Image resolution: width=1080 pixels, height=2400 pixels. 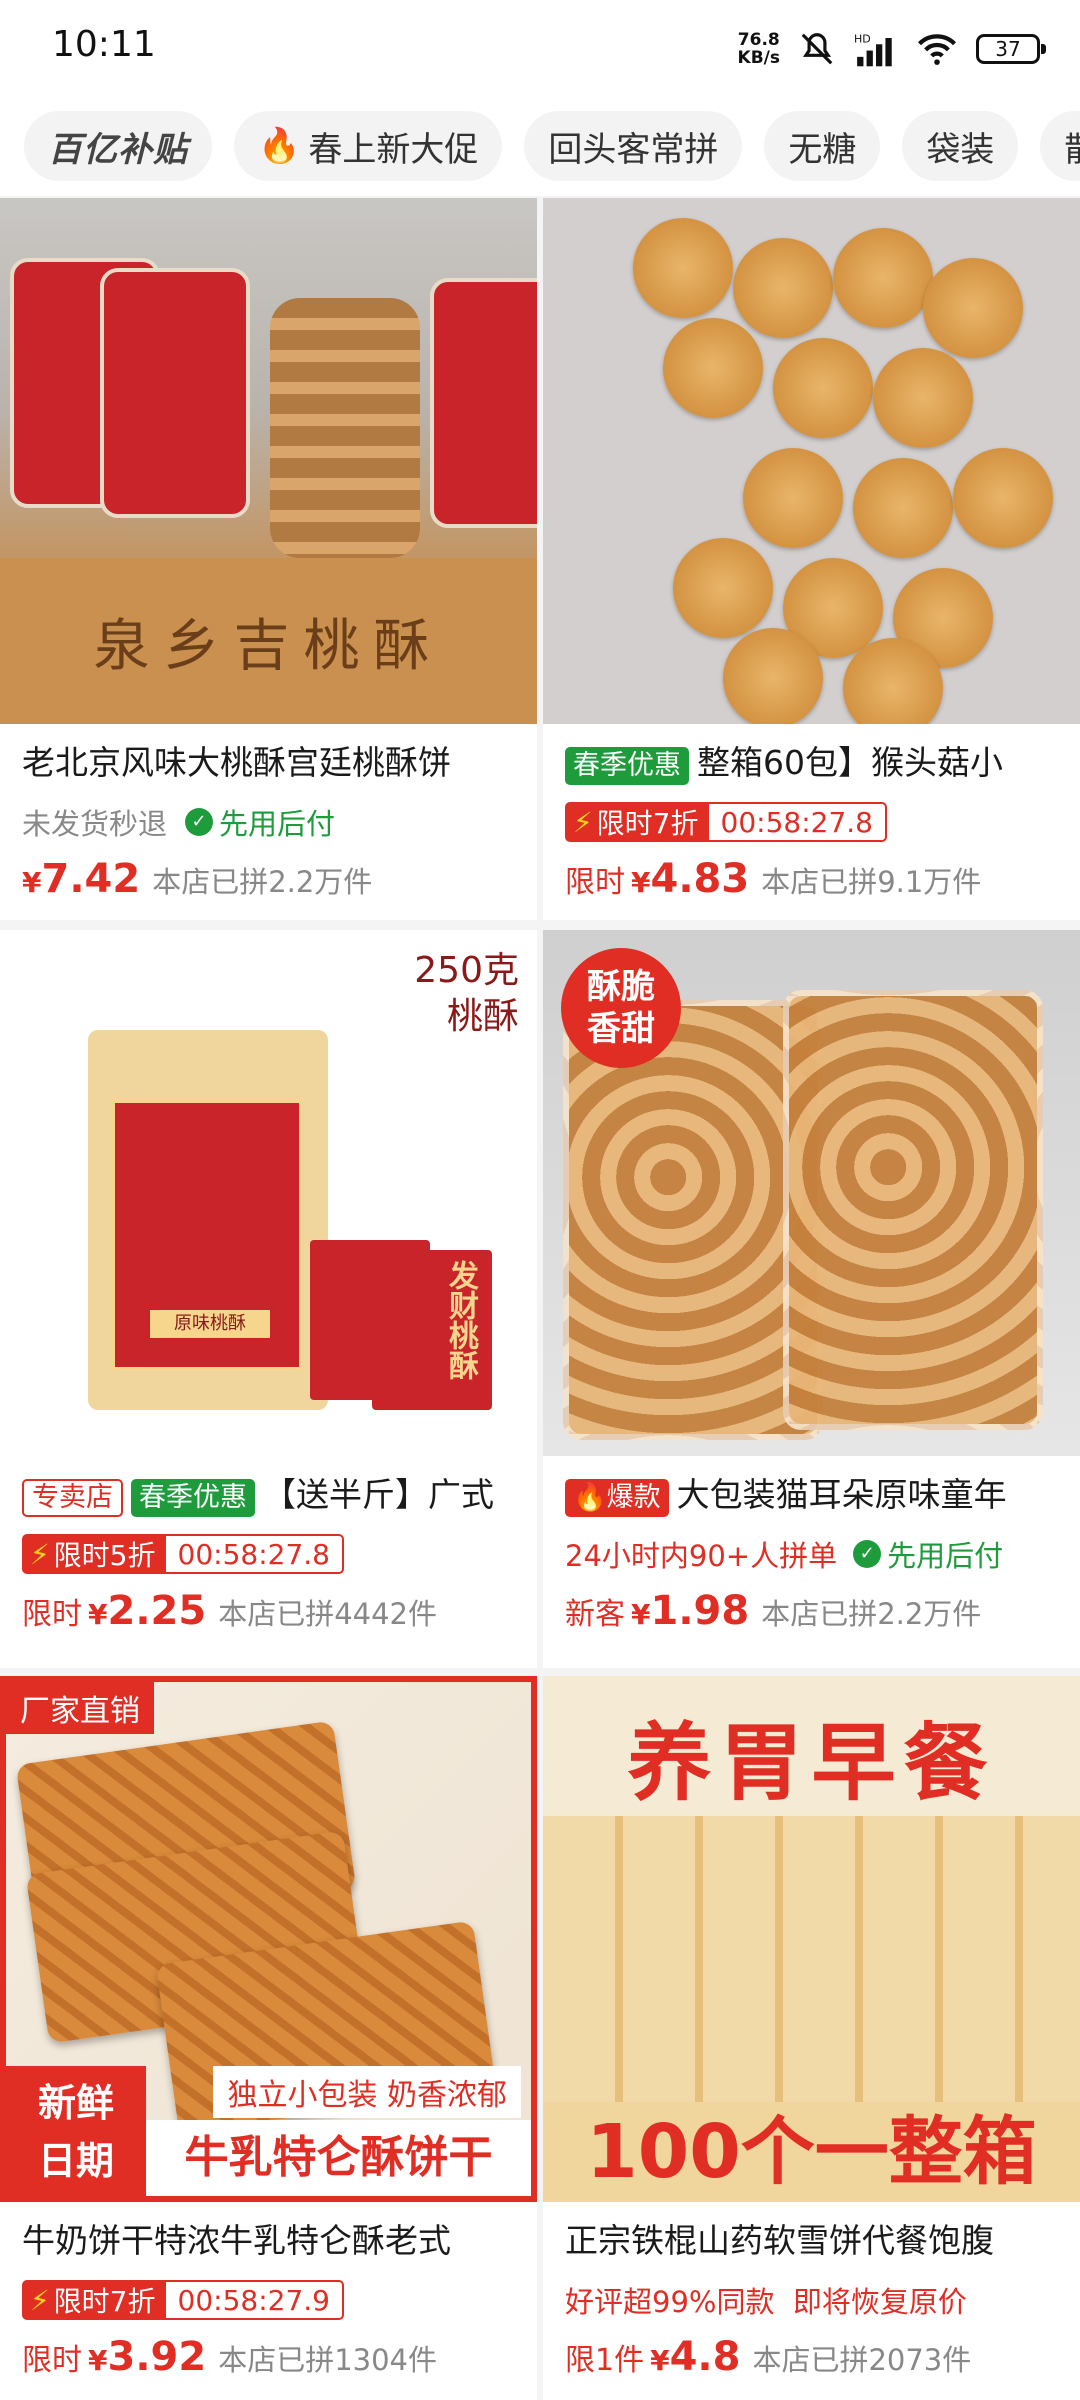 I want to click on image-footer-text: 100个一整箱, so click(x=811, y=2152).